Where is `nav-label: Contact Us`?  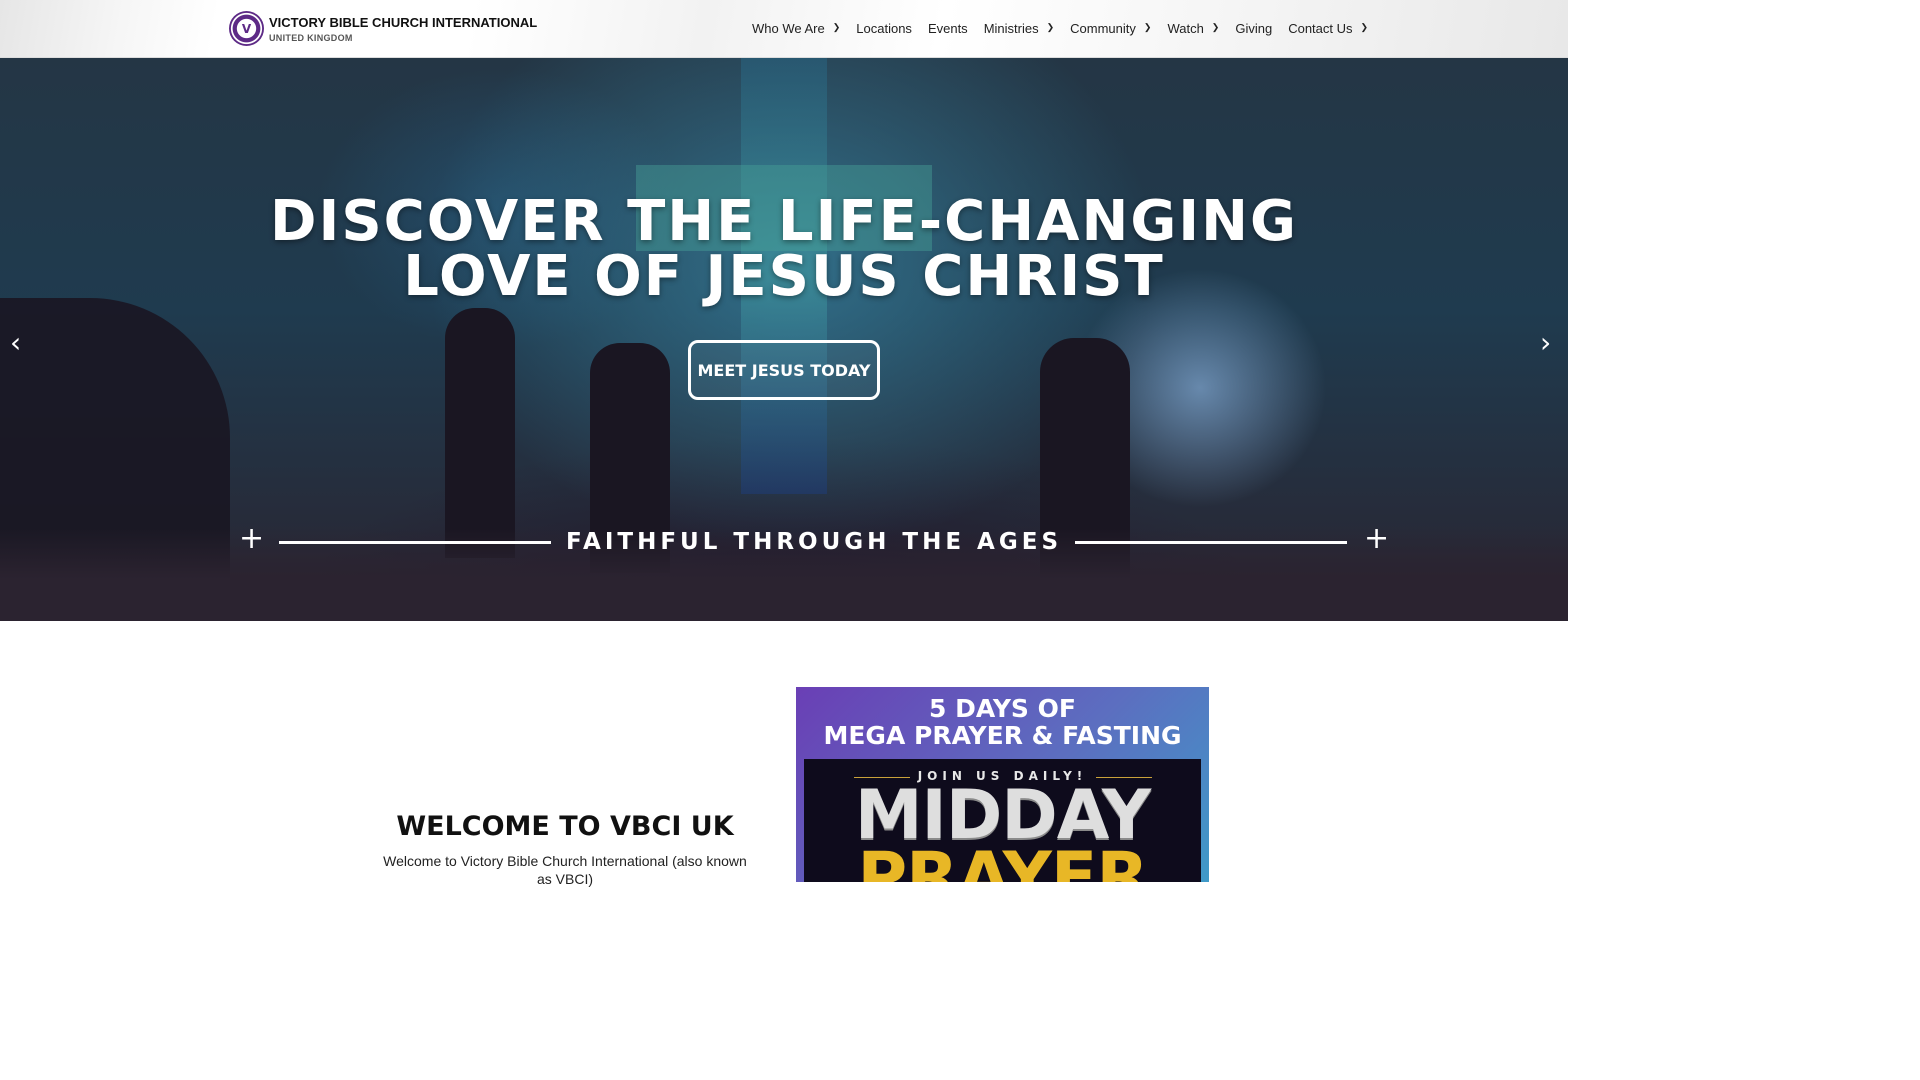 nav-label: Contact Us is located at coordinates (1320, 28).